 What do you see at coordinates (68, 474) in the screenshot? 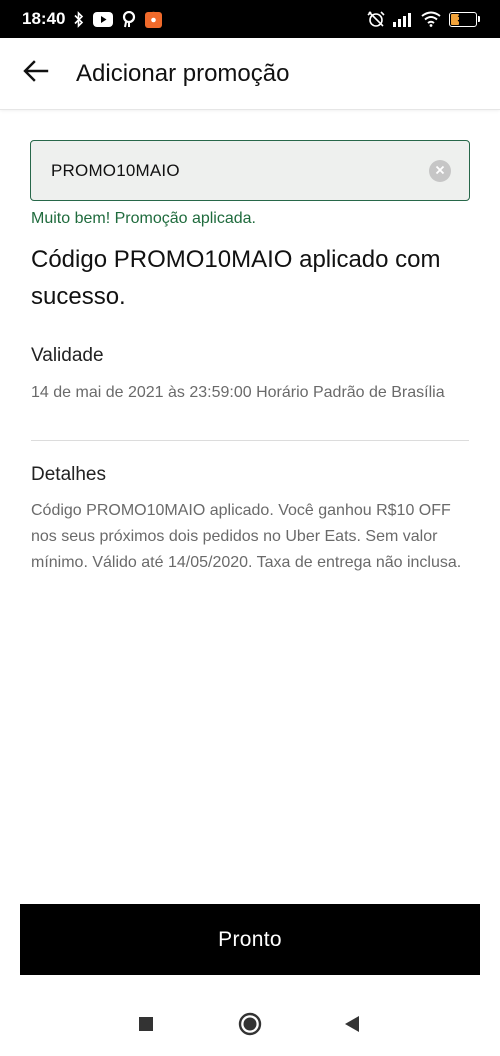
I see `details-title: Detalhes` at bounding box center [68, 474].